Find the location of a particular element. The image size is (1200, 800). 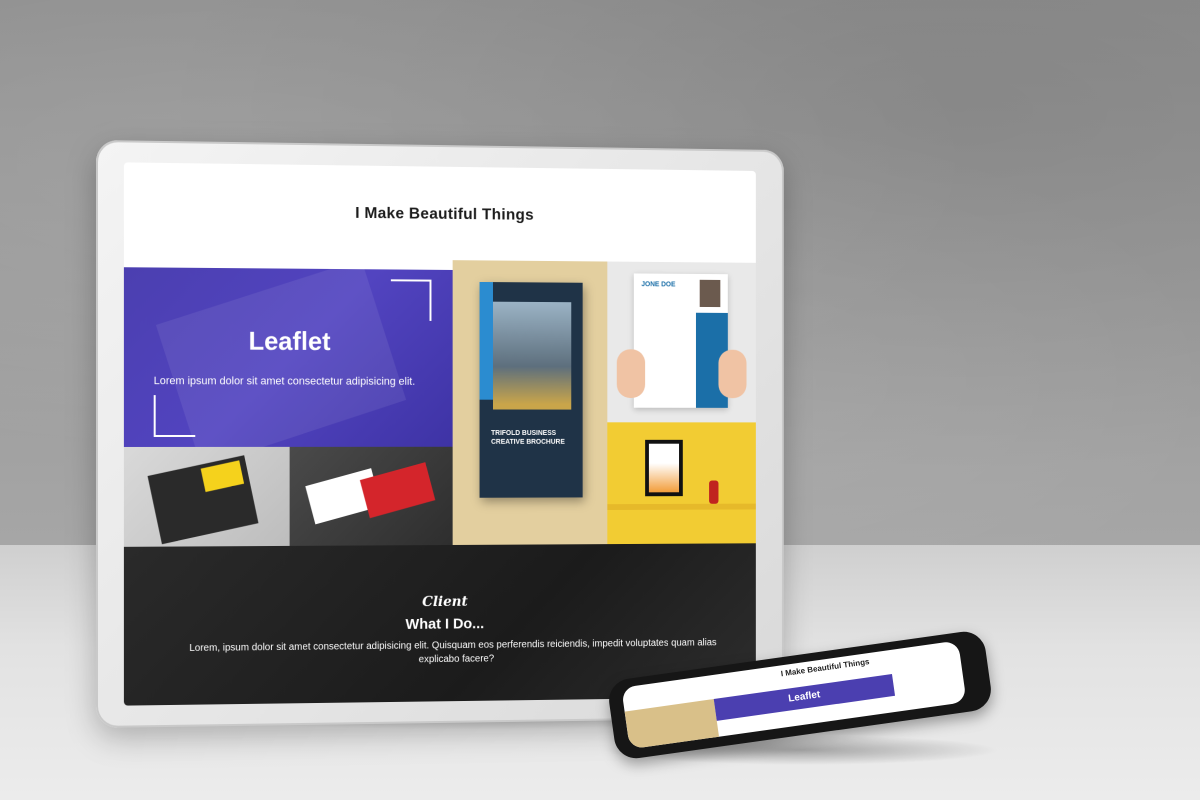

hand-right-image is located at coordinates (732, 374).